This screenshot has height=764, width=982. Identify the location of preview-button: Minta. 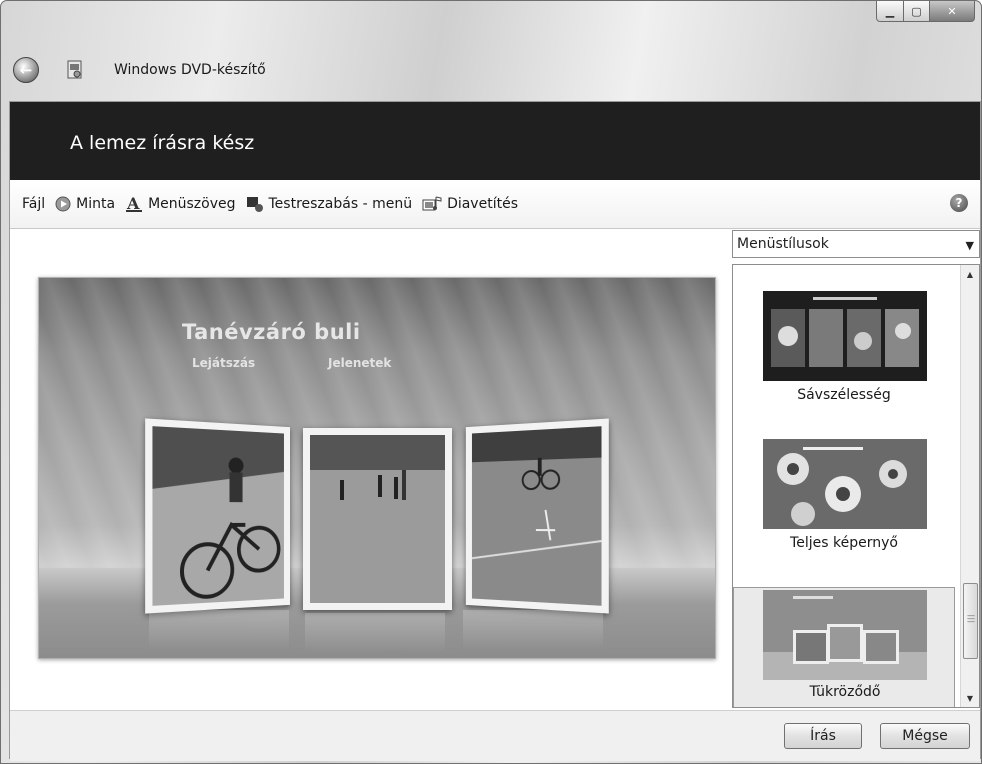
(85, 204).